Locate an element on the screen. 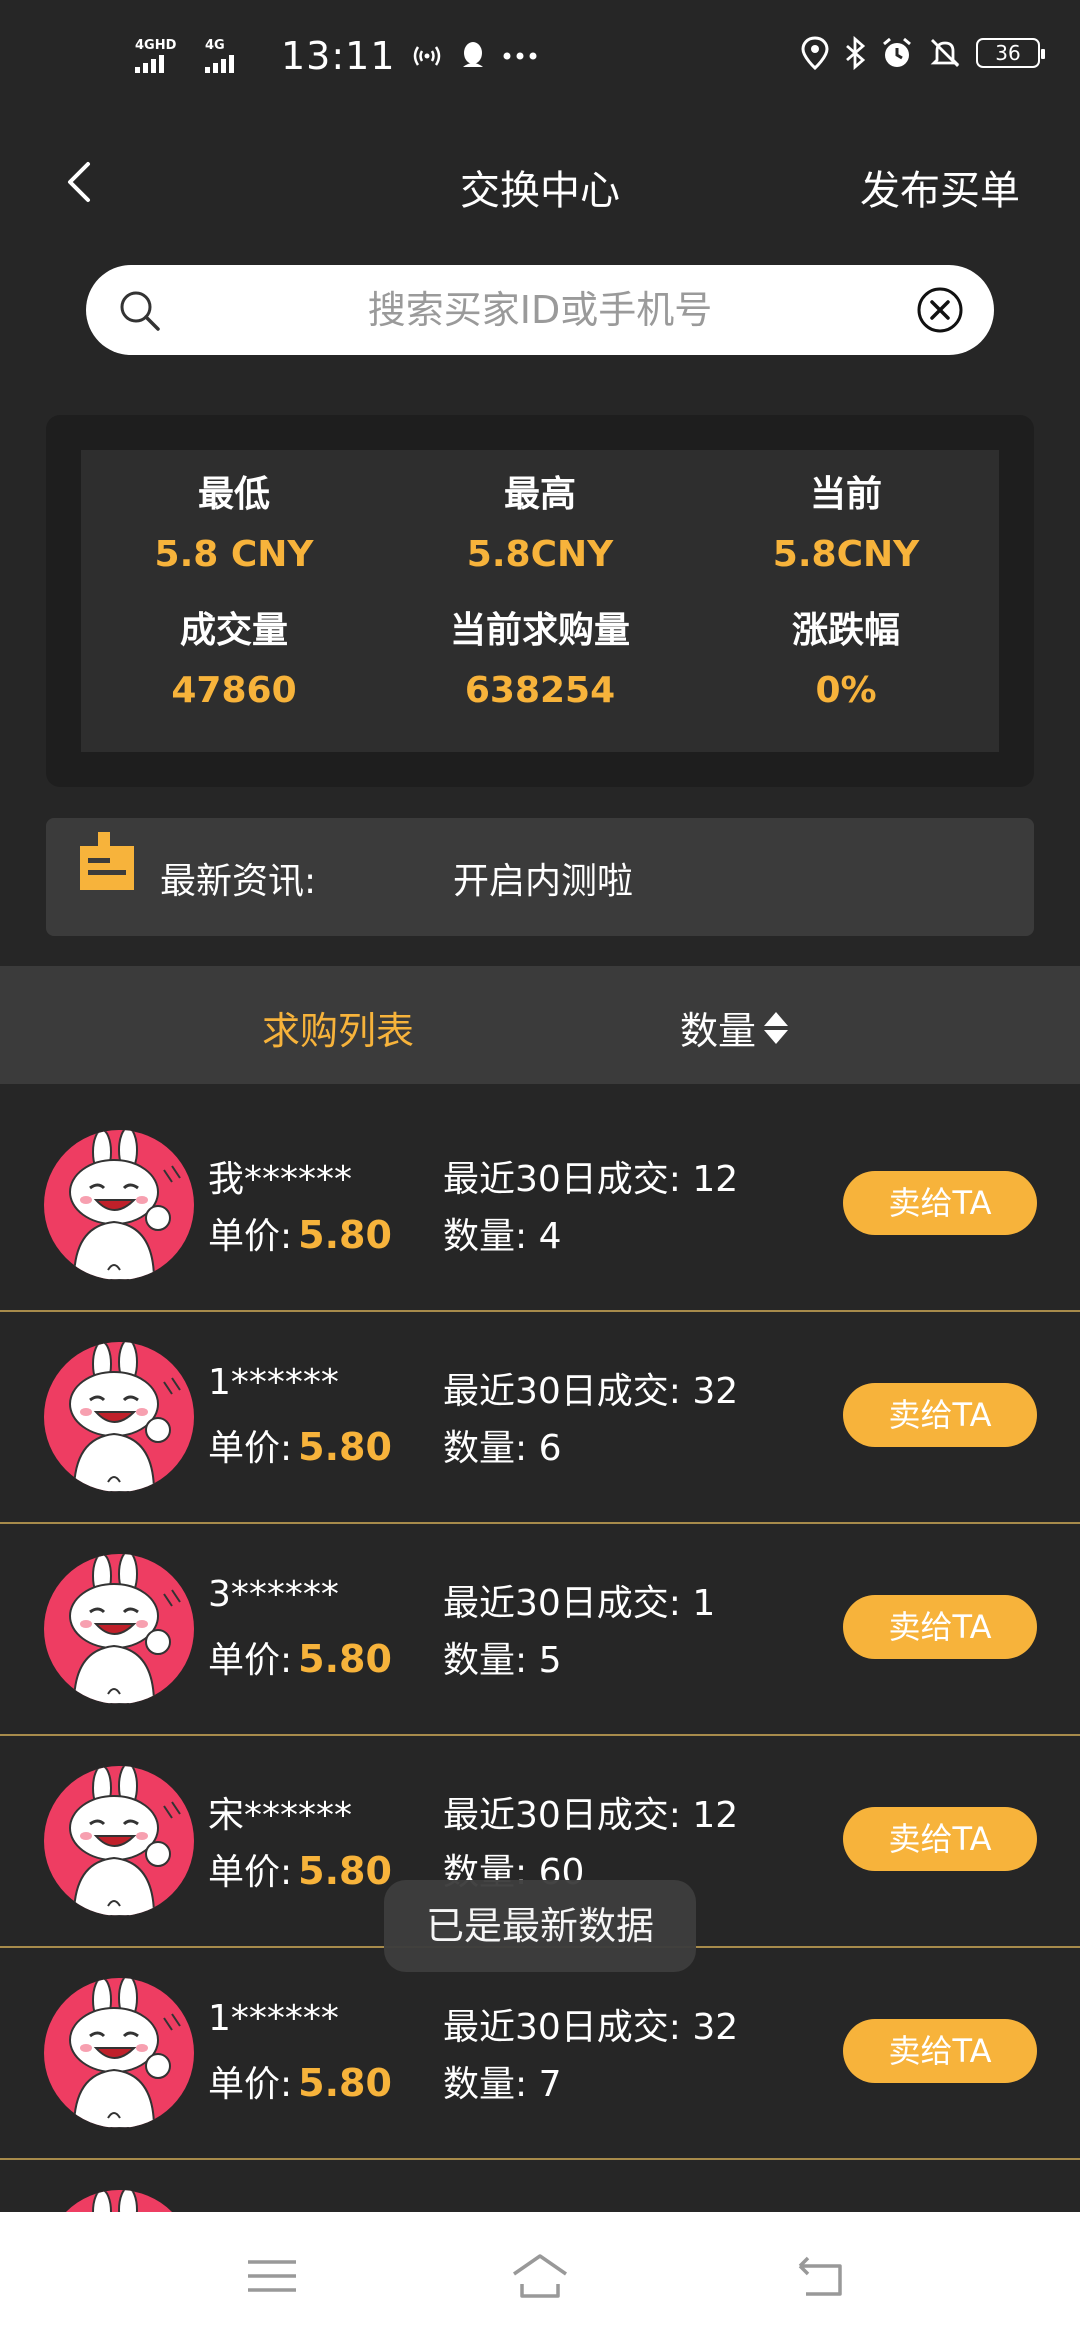  system-navigation-bar is located at coordinates (540, 2276).